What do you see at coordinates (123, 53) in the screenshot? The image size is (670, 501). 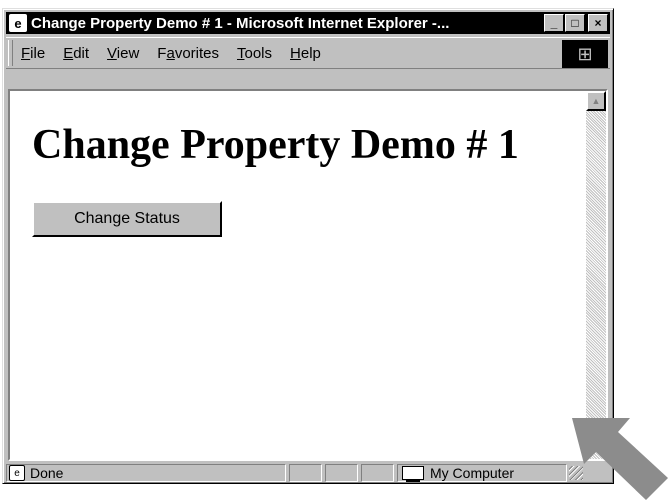 I see `menu-item-view: View` at bounding box center [123, 53].